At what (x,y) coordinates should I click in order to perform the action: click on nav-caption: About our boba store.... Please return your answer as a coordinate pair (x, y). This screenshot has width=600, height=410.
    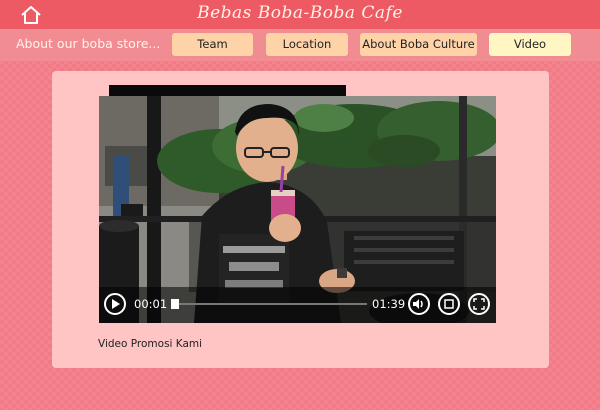
    Looking at the image, I should click on (88, 43).